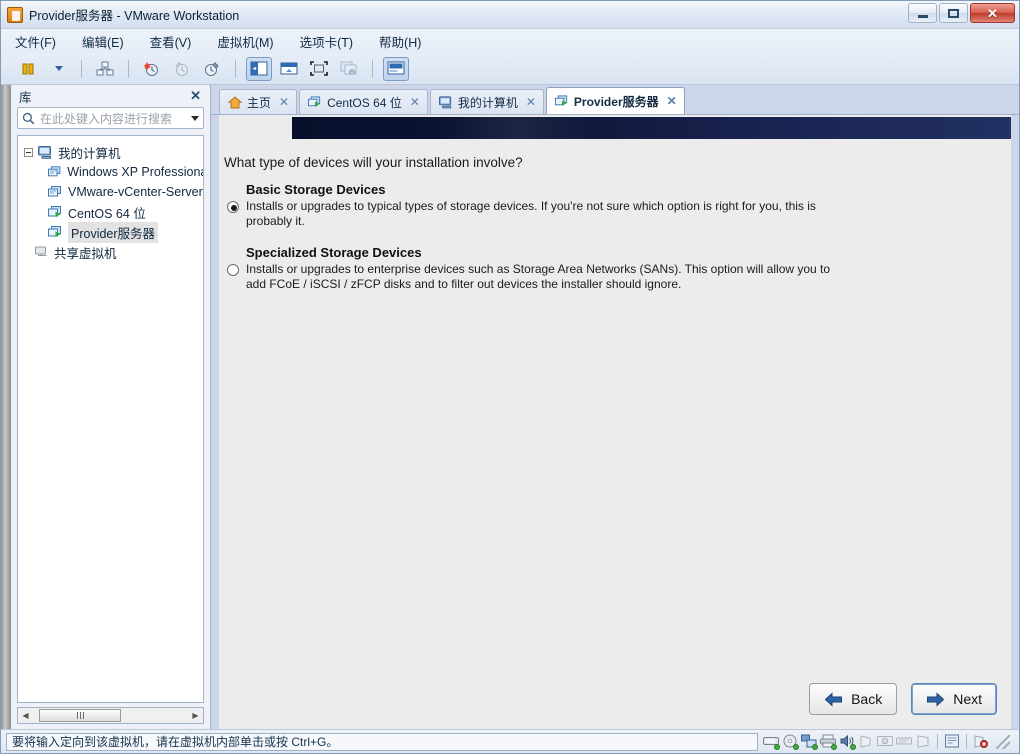 The height and width of the screenshot is (754, 1020). I want to click on tree-item-shared-vms: 共享虚拟机, so click(112, 252).